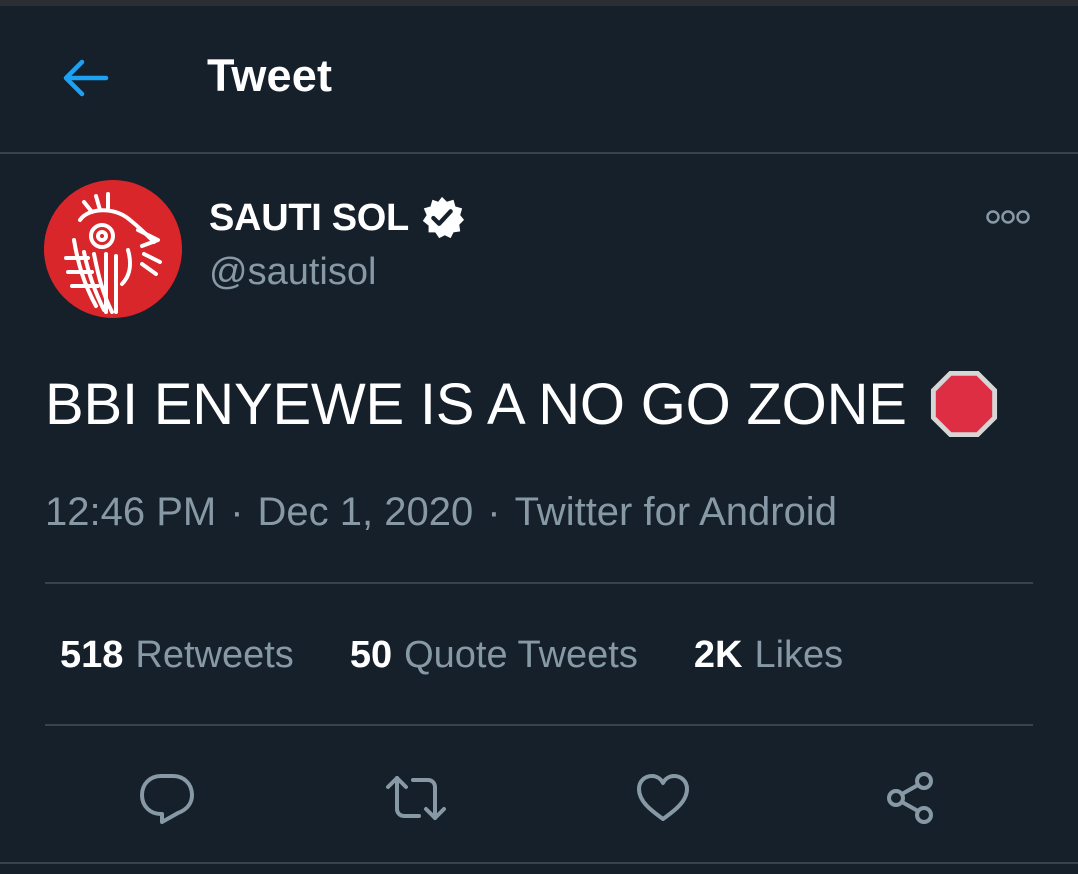  Describe the element at coordinates (539, 863) in the screenshot. I see `bottom-divider` at that location.